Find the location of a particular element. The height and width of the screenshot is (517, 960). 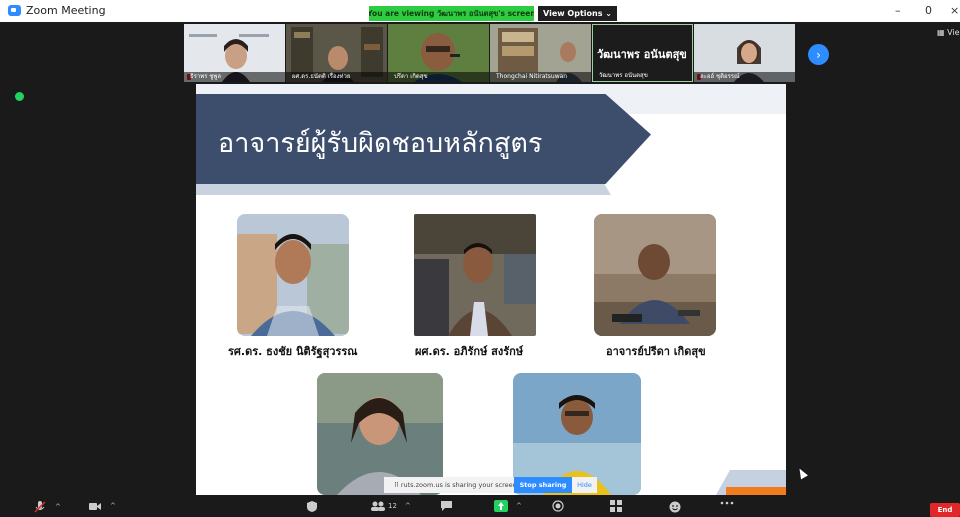

slide-corner-accent is located at coordinates (756, 491).